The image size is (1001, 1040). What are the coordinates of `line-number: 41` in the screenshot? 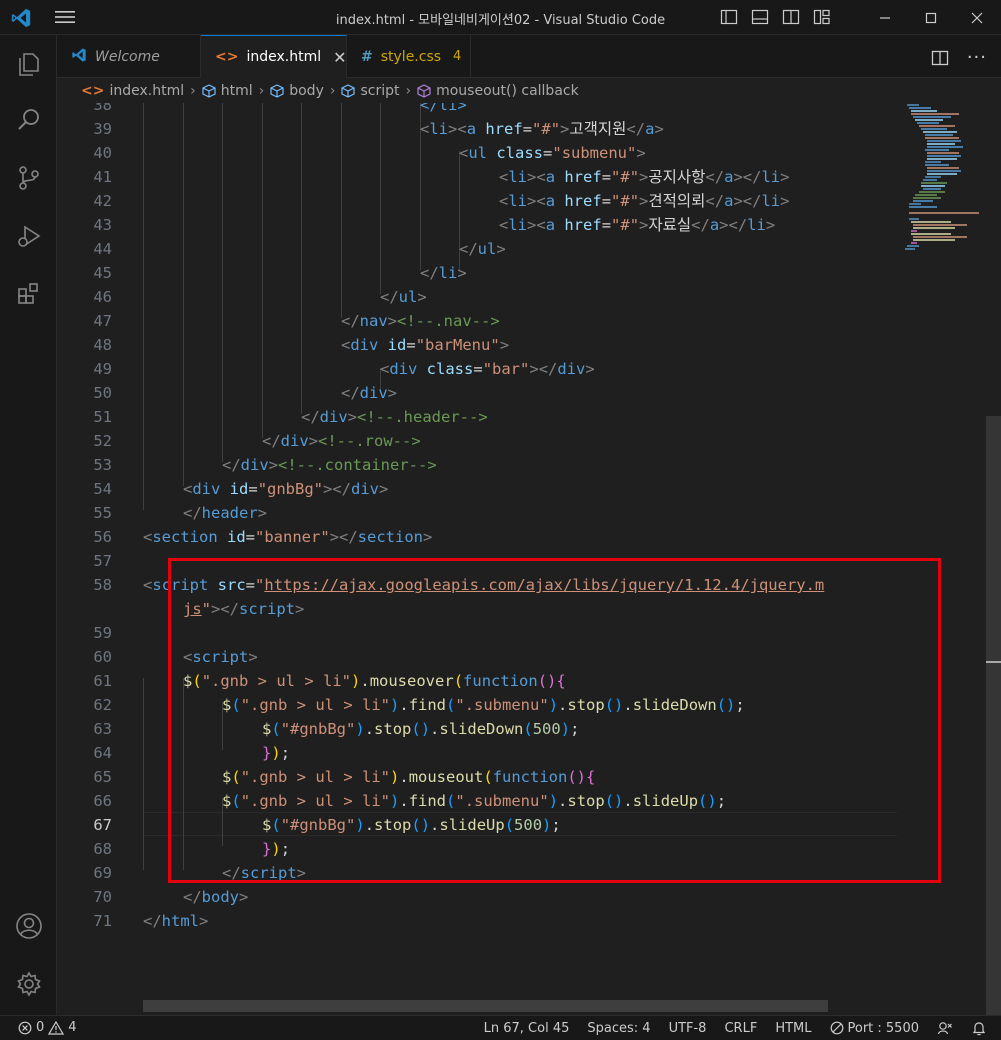 It's located at (102, 177).